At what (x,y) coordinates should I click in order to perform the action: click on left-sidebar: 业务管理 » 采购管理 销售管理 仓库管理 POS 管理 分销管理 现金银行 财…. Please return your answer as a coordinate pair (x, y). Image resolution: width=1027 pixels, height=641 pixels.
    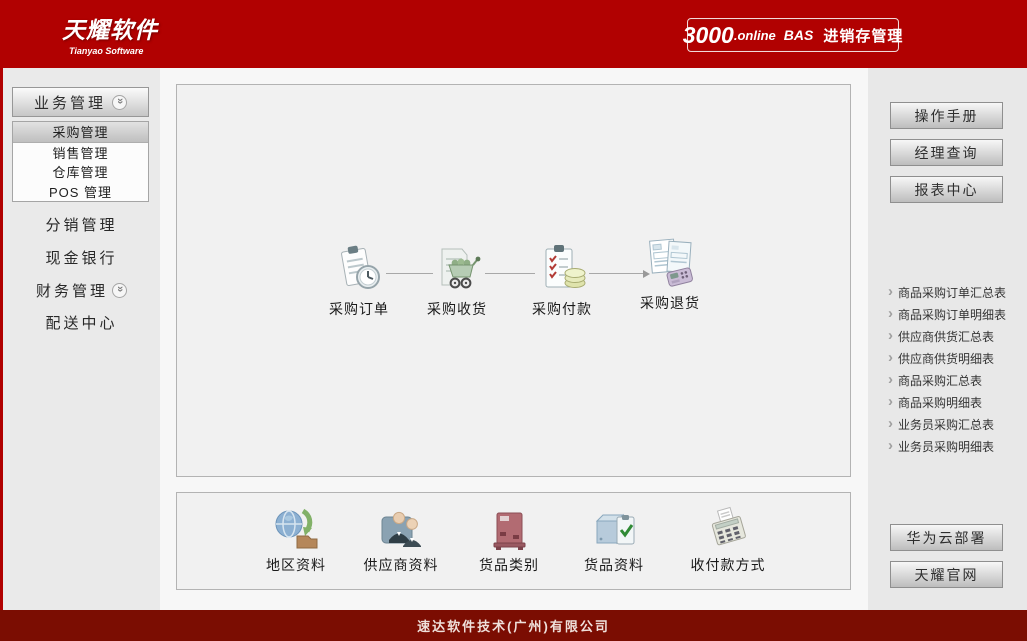
    Looking at the image, I should click on (81, 339).